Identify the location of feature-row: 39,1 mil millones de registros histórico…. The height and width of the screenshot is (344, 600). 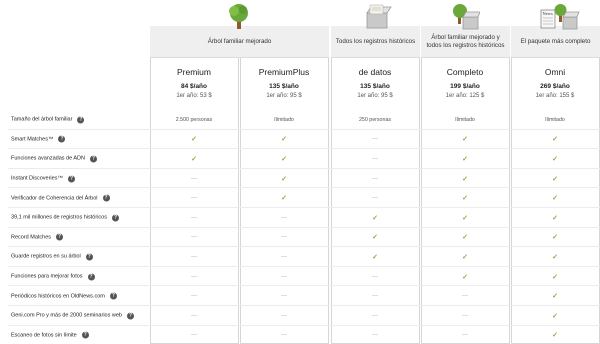
(300, 218).